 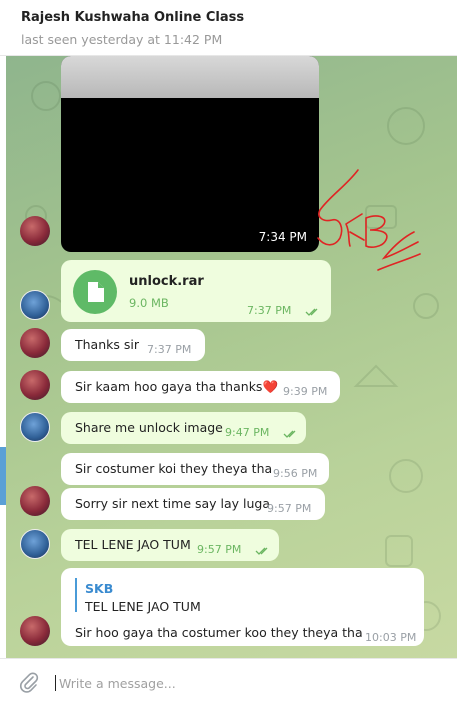 I want to click on message-bubble: Sorry sir next time say lay luga 9:57 PM, so click(x=193, y=504).